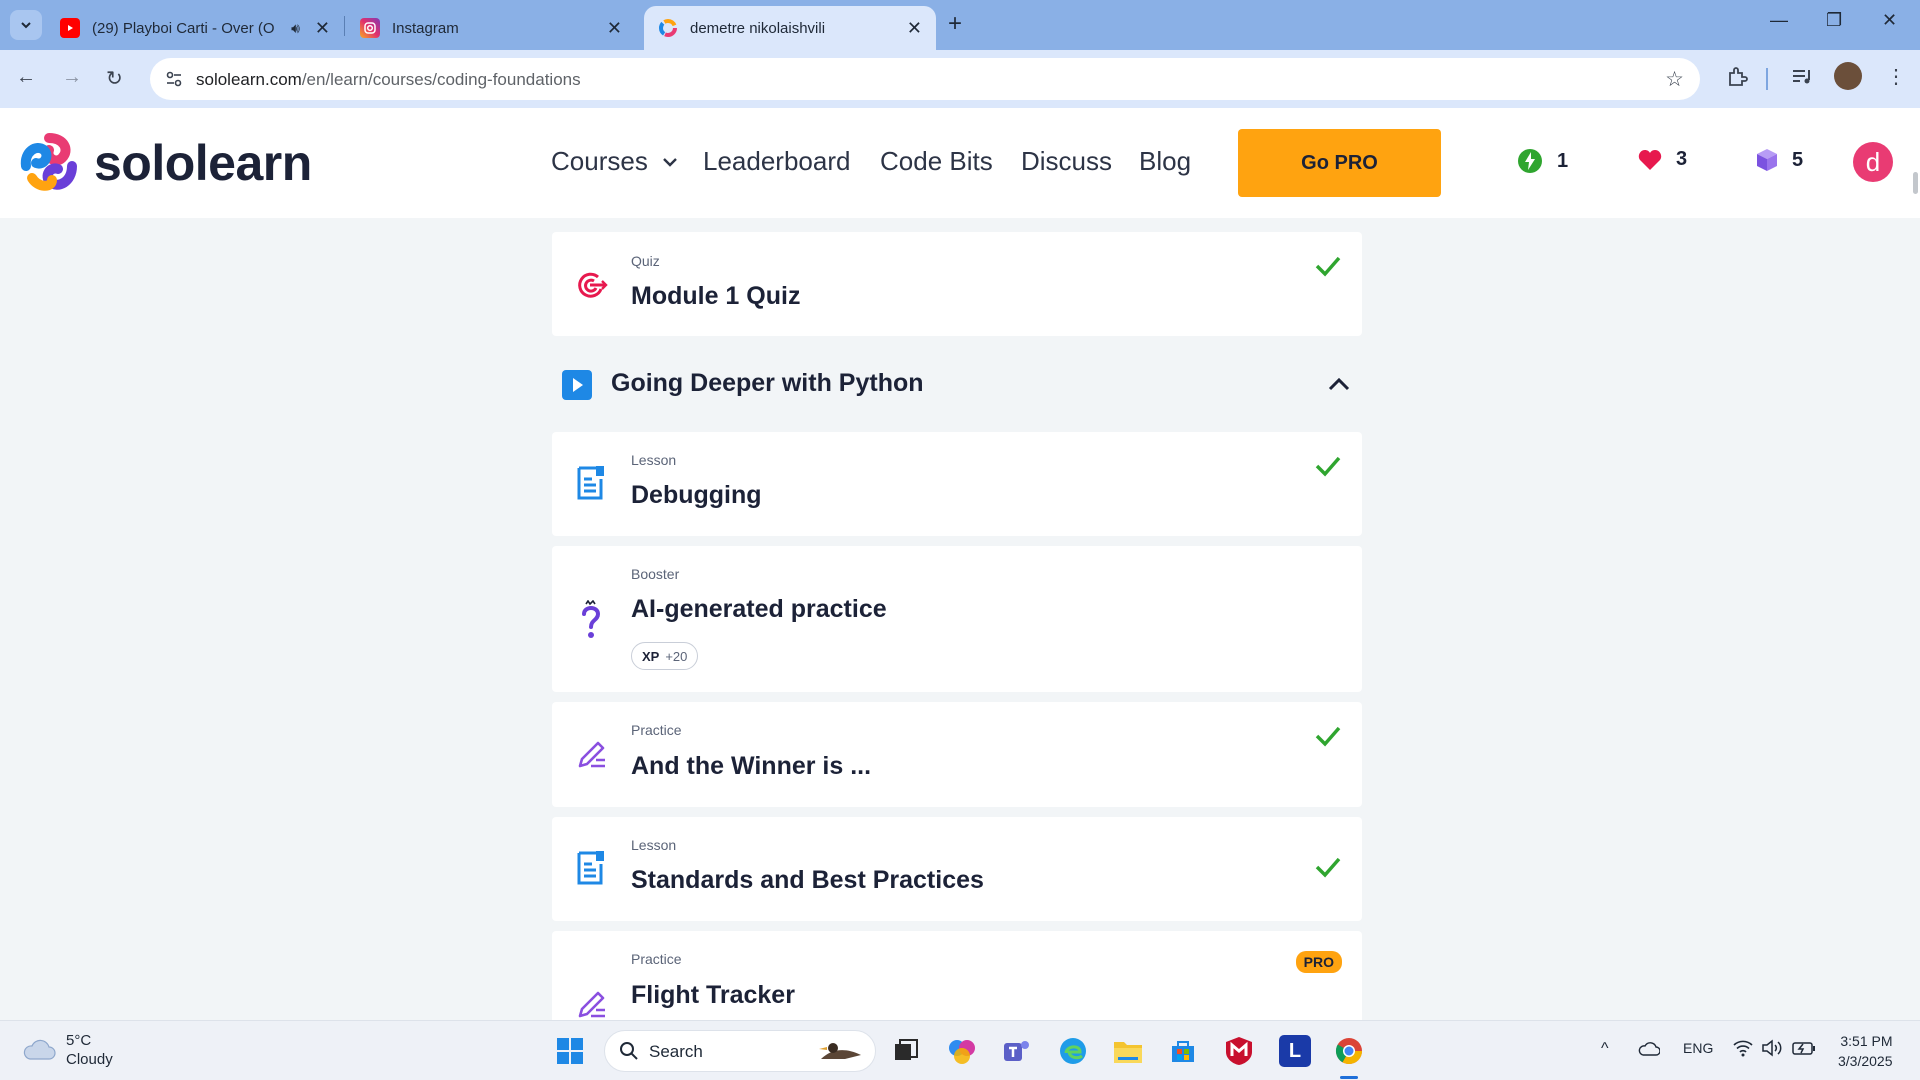 This screenshot has width=1920, height=1080. I want to click on wifi-icon, so click(1743, 1048).